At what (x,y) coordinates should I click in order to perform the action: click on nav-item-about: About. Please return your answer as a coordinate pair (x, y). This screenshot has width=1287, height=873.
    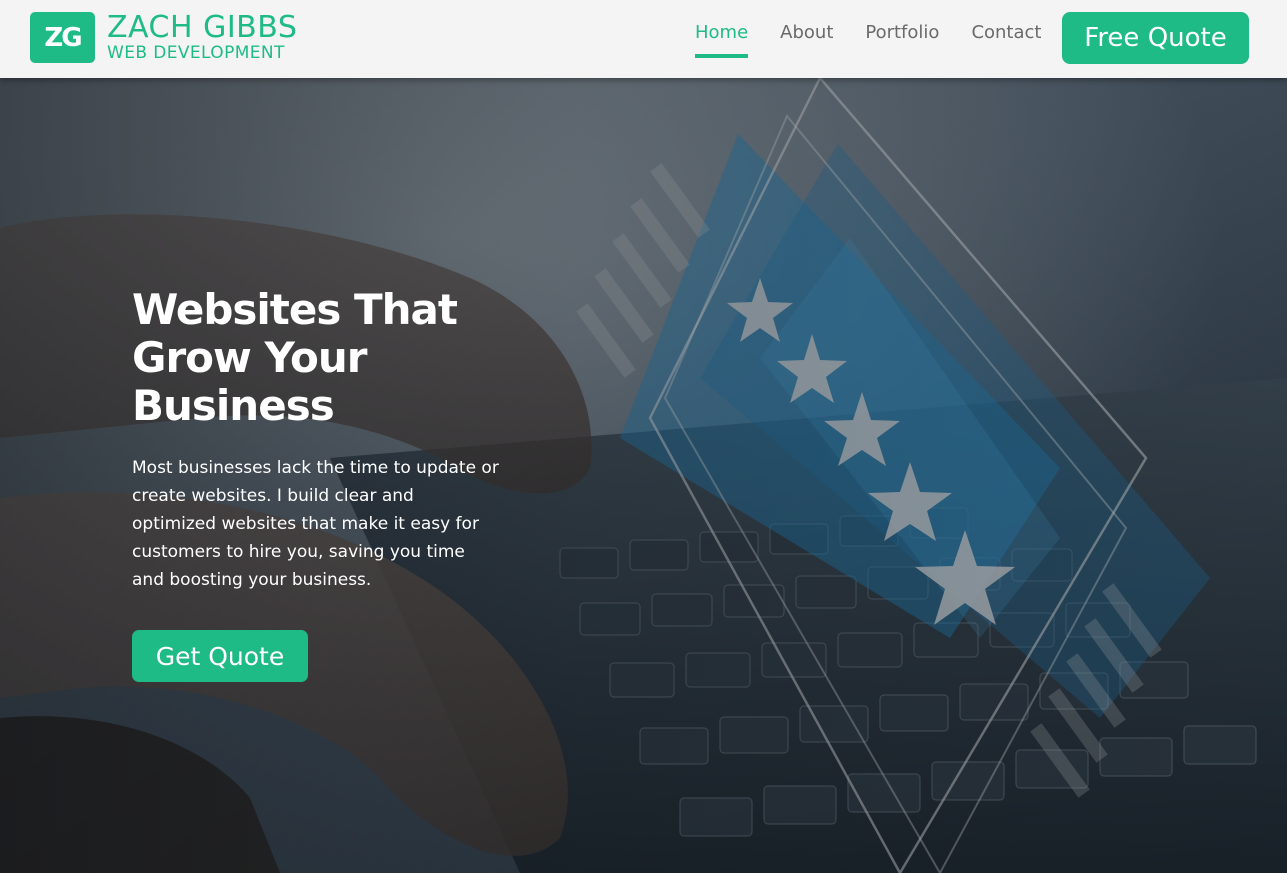
    Looking at the image, I should click on (806, 38).